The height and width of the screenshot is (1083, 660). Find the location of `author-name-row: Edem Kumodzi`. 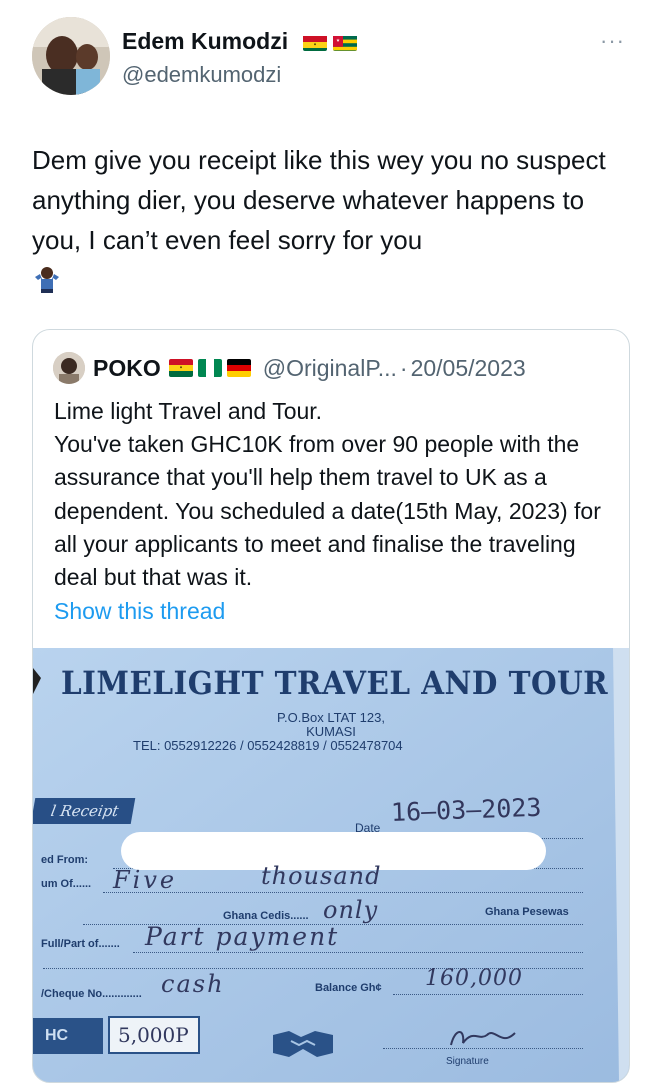

author-name-row: Edem Kumodzi is located at coordinates (239, 41).